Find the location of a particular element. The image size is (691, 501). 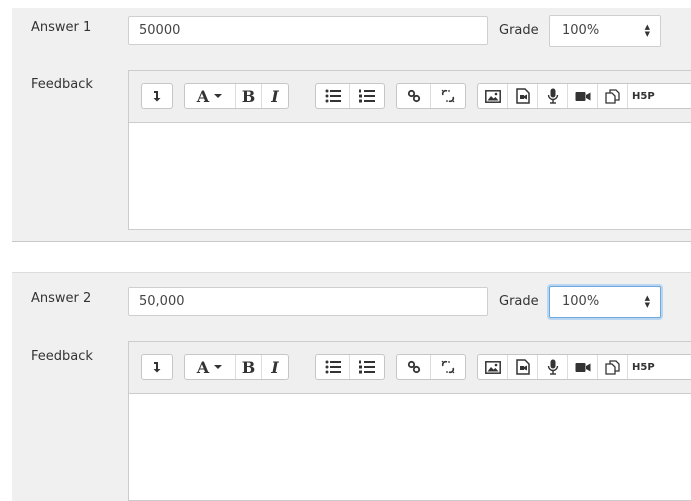

answer-1-label: Answer 1 is located at coordinates (61, 27).